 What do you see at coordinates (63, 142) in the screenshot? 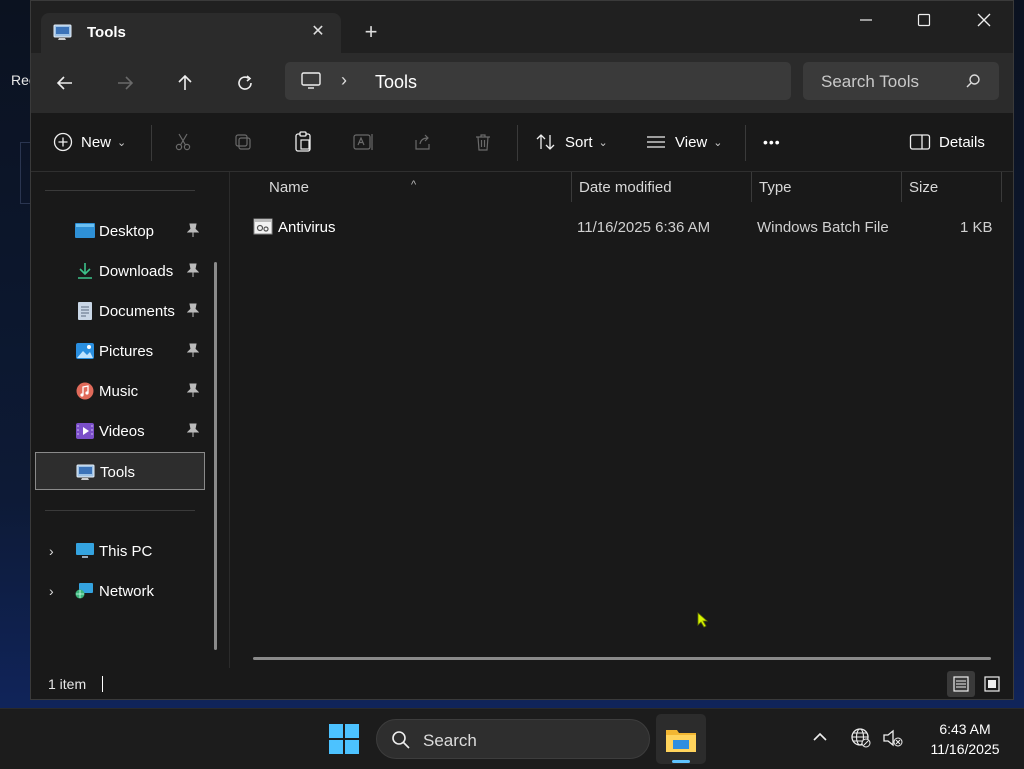
I see `plus-circle-icon` at bounding box center [63, 142].